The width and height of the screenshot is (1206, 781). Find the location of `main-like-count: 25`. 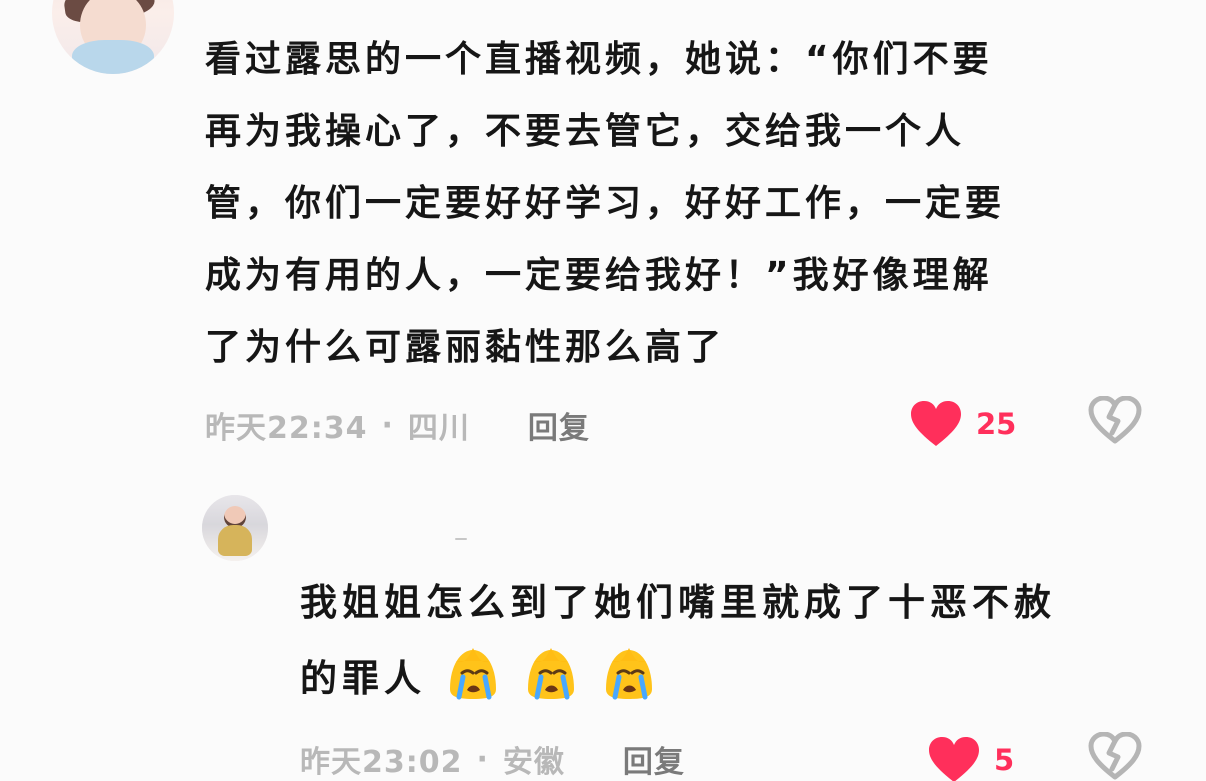

main-like-count: 25 is located at coordinates (996, 423).